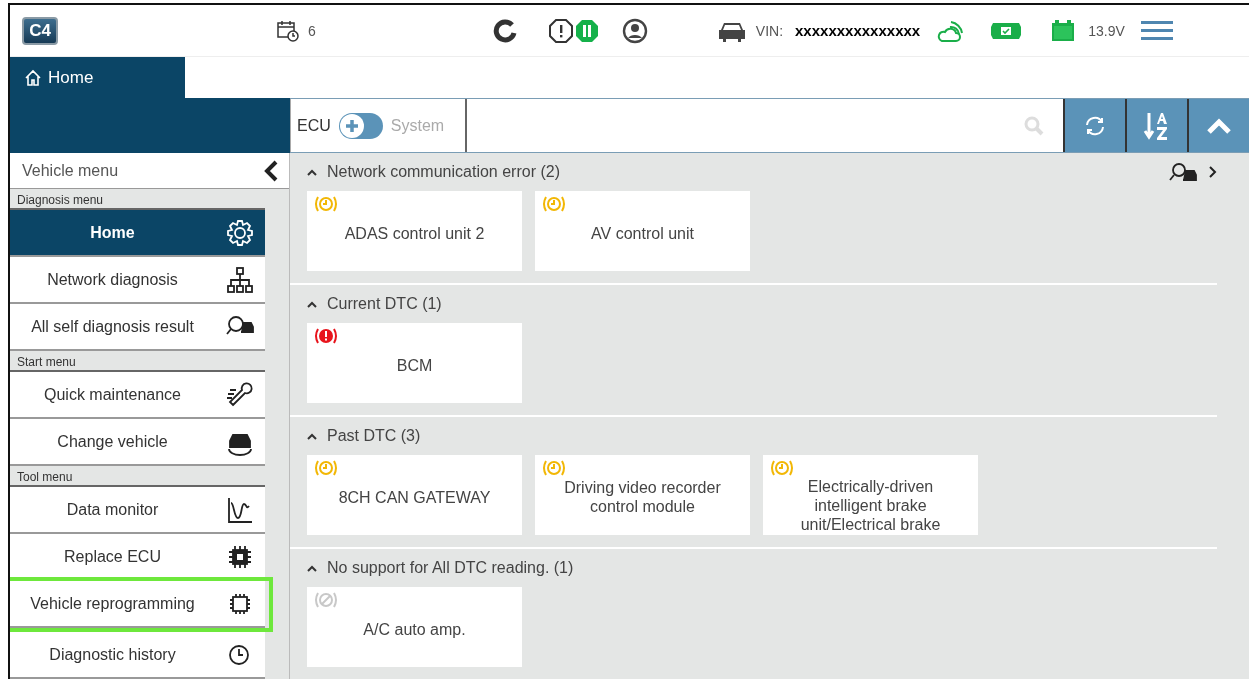 Image resolution: width=1249 pixels, height=679 pixels. What do you see at coordinates (137, 327) in the screenshot?
I see `sidebar-item: All self diagnosis result` at bounding box center [137, 327].